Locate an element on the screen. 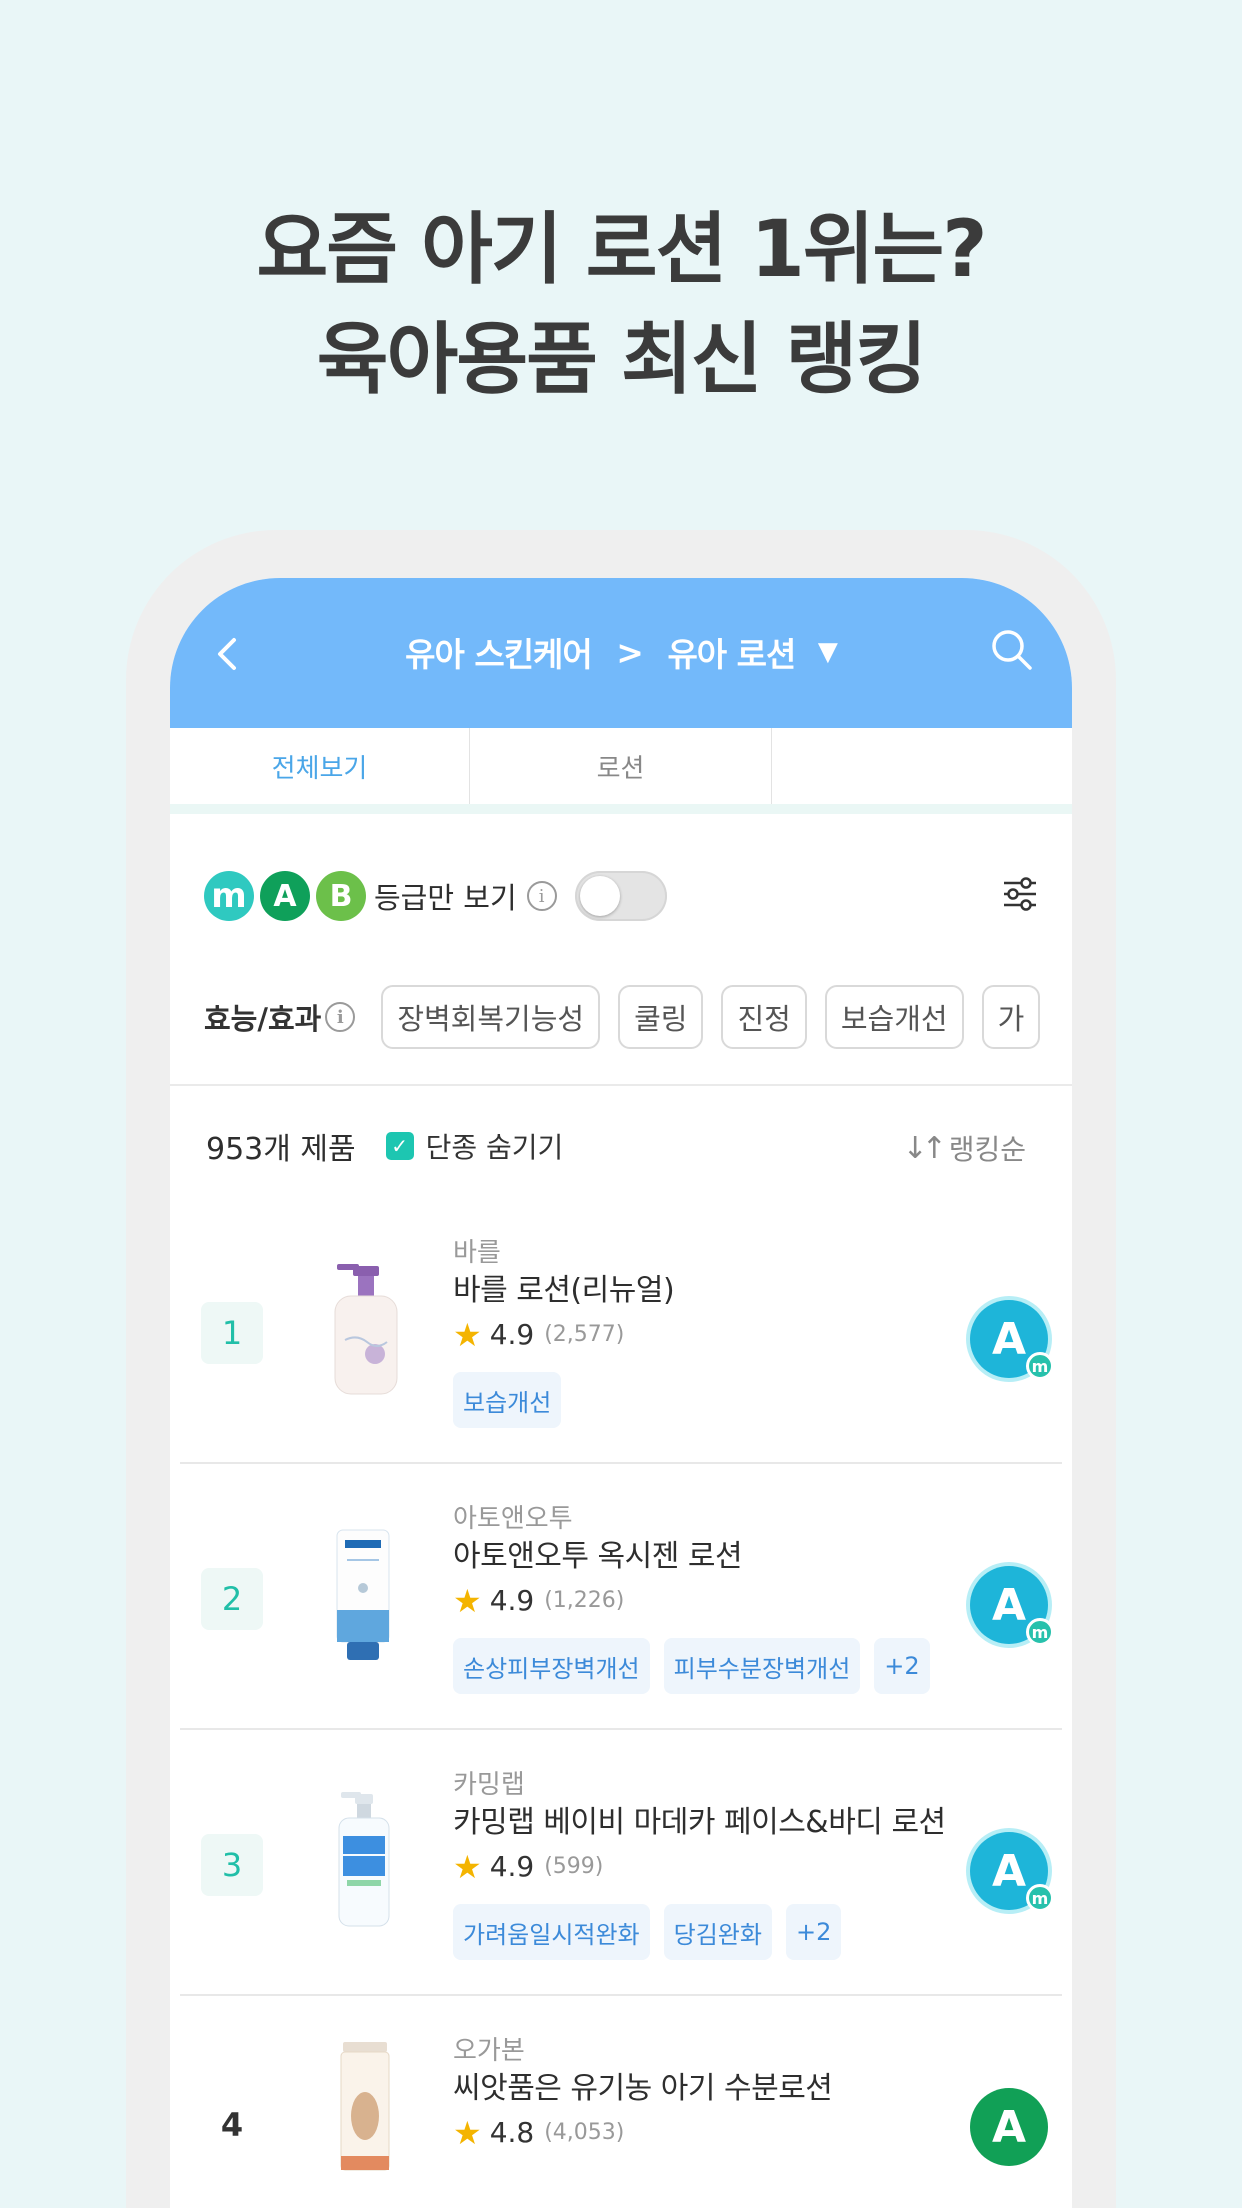 The image size is (1242, 2208). toggle-knob is located at coordinates (599, 896).